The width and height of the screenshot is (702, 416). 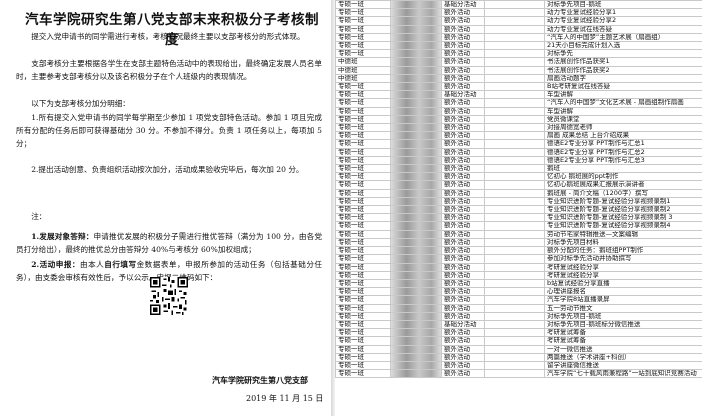 I want to click on table-cell: 德语E2专业分享 PPT制作与汇总1, so click(x=623, y=144).